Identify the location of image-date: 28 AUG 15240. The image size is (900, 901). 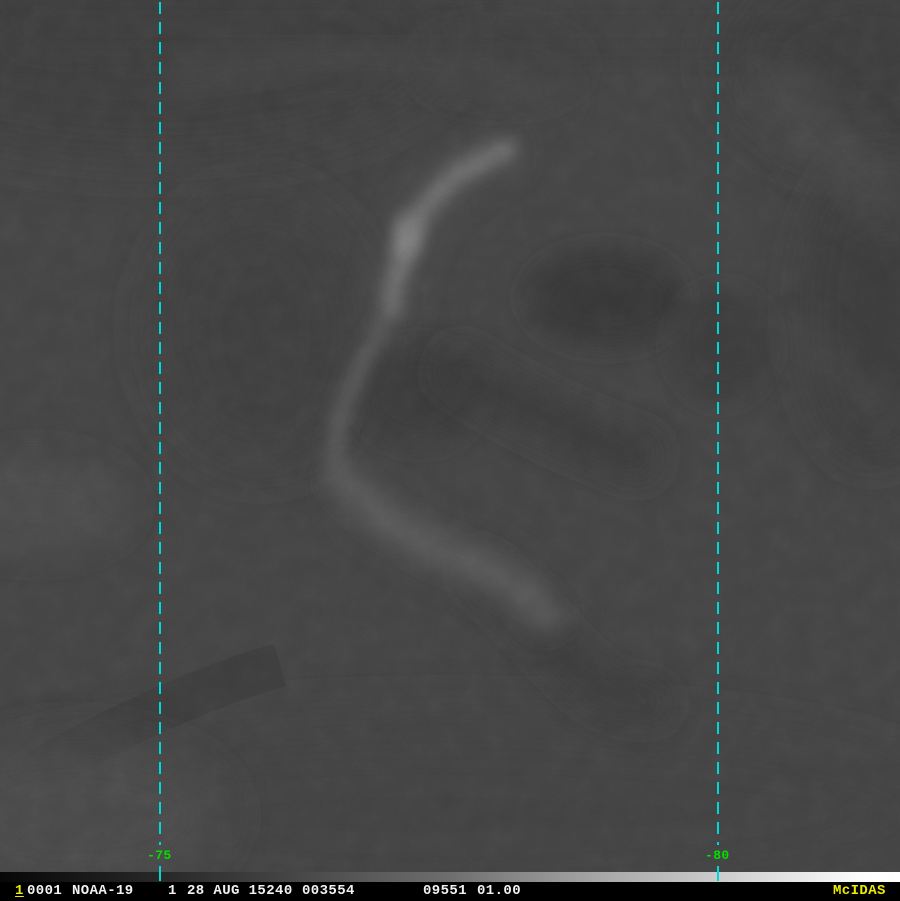
(240, 891).